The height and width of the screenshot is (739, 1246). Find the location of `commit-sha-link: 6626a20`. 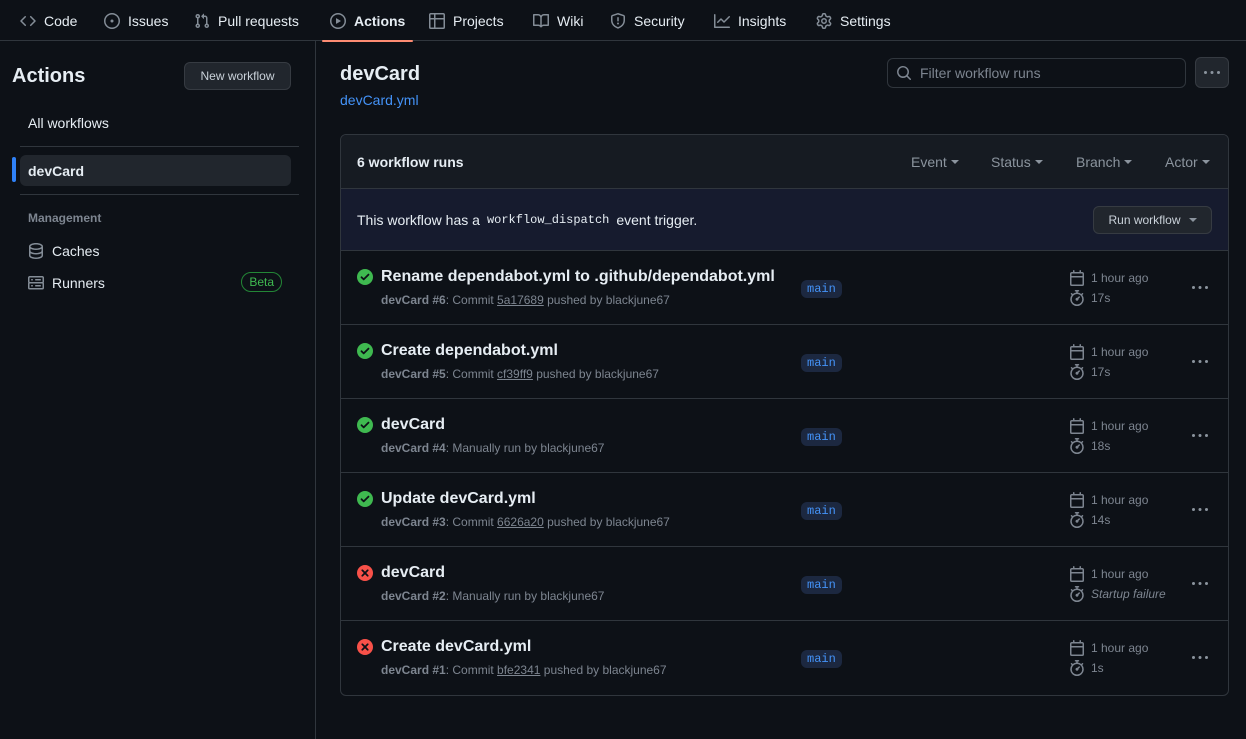

commit-sha-link: 6626a20 is located at coordinates (520, 522).